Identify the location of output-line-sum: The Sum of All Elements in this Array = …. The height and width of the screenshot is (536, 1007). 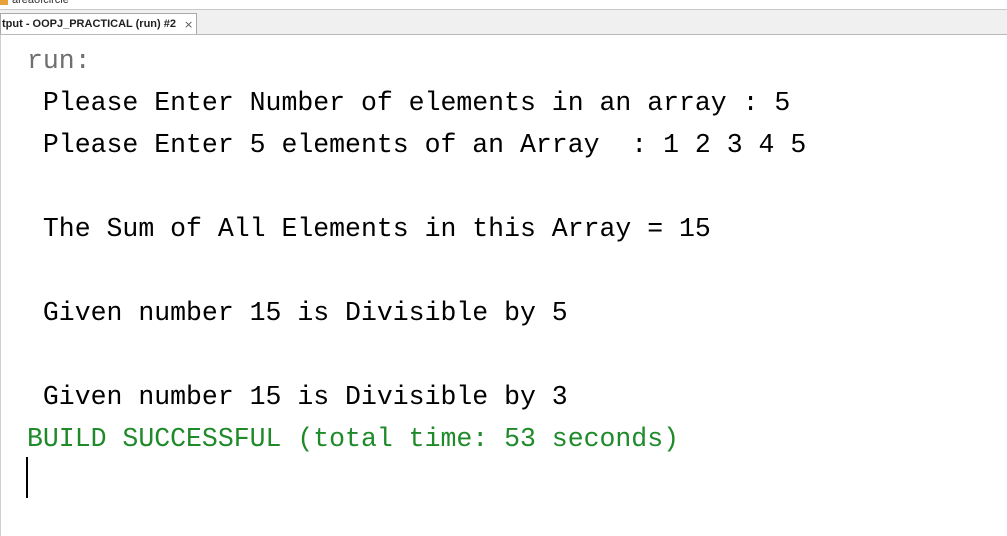
(369, 229).